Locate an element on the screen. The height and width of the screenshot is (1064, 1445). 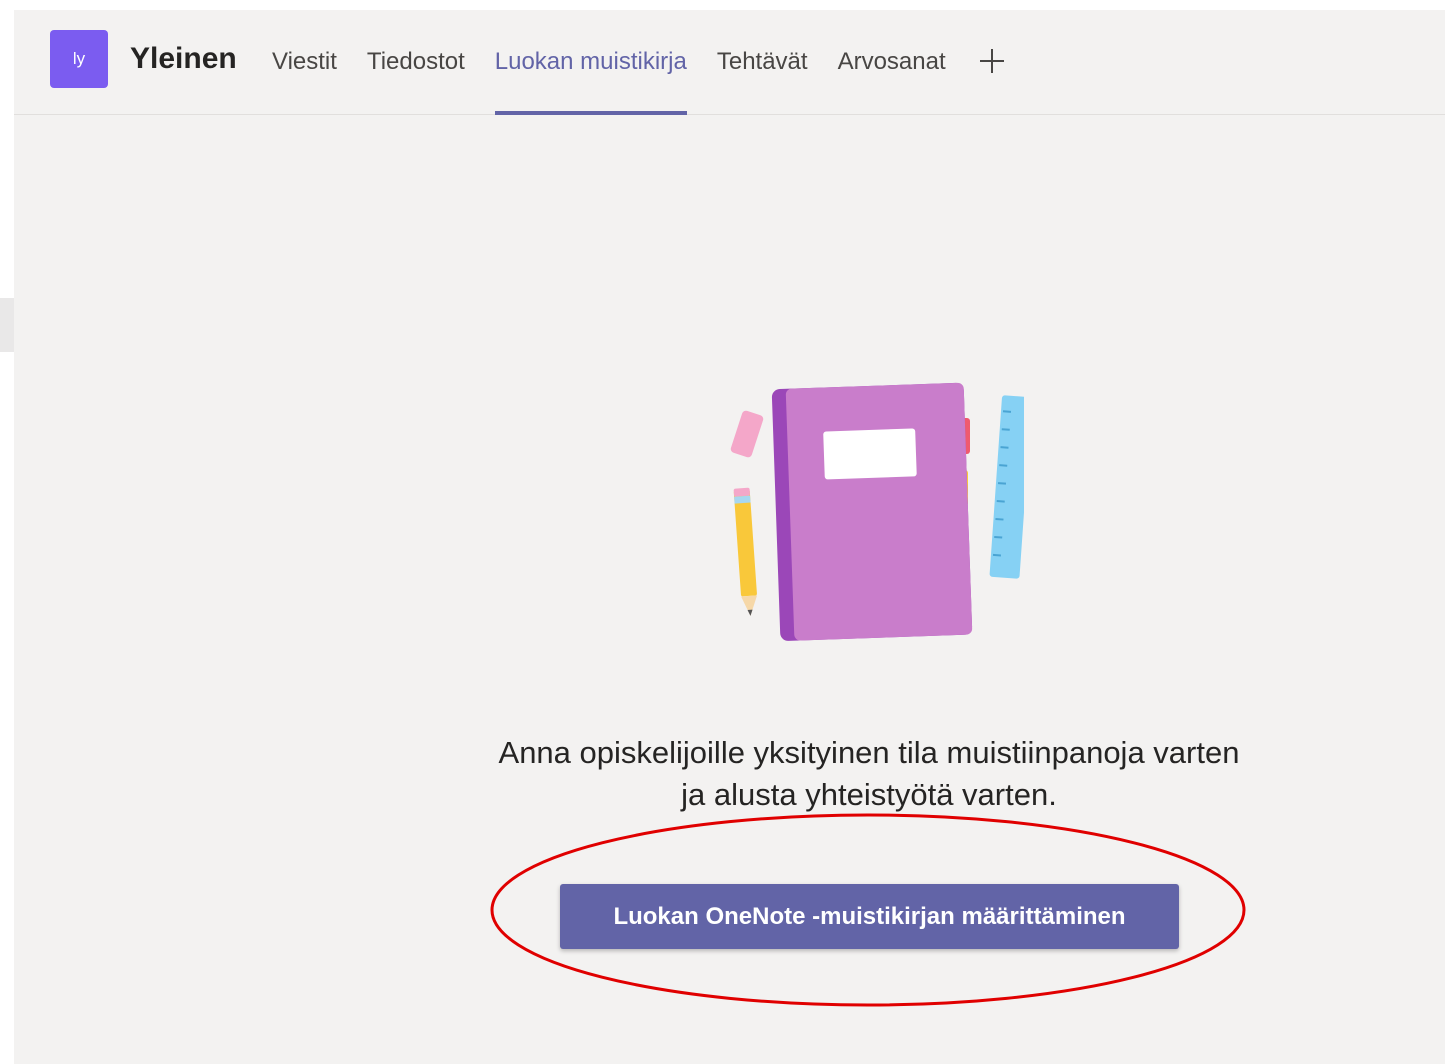
tab-tiedostot: Tiedostot is located at coordinates (416, 62).